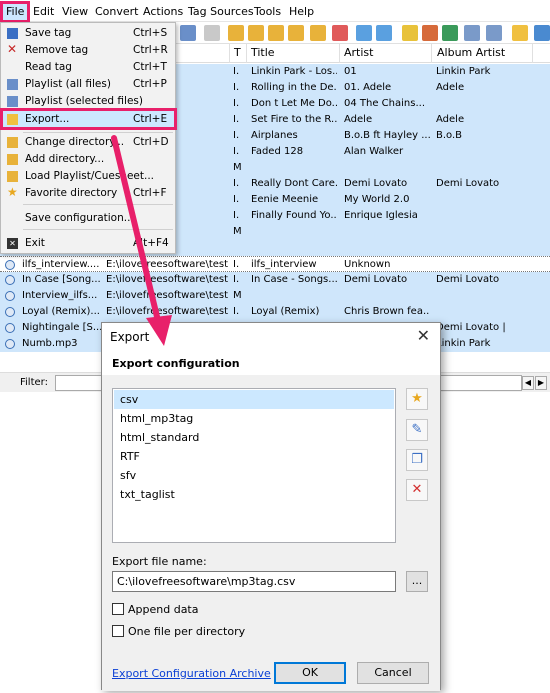  Describe the element at coordinates (542, 33) in the screenshot. I see `about-icon` at that location.